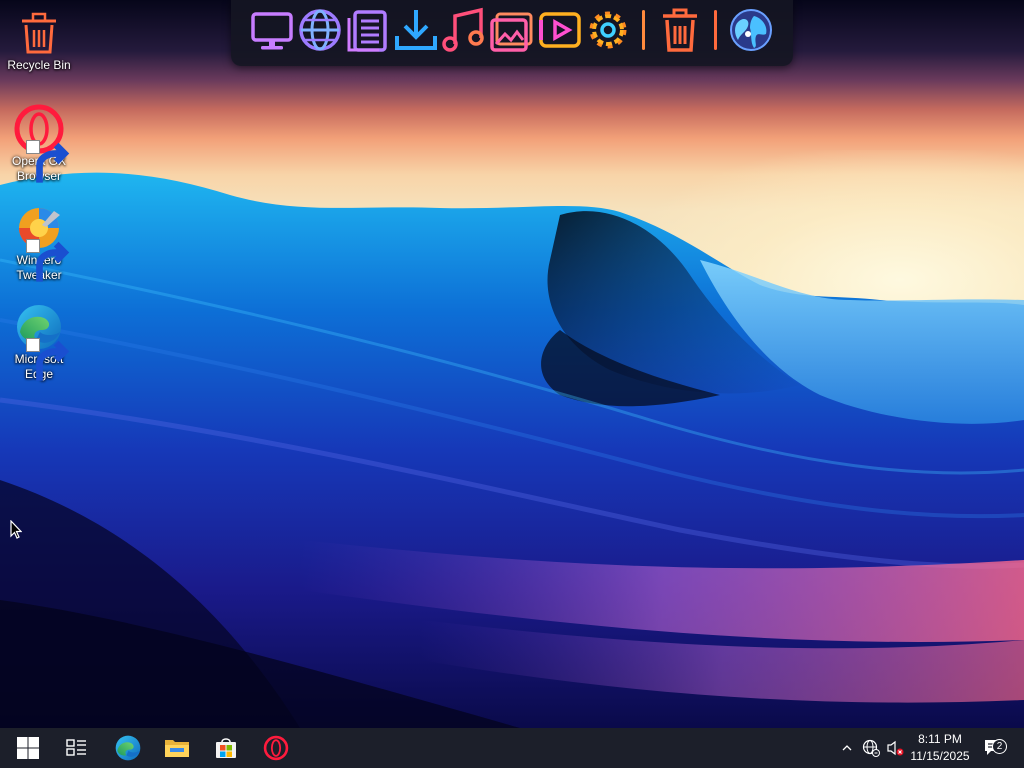 This screenshot has width=1024, height=768. I want to click on taskbar-microsoft-store-button, so click(226, 748).